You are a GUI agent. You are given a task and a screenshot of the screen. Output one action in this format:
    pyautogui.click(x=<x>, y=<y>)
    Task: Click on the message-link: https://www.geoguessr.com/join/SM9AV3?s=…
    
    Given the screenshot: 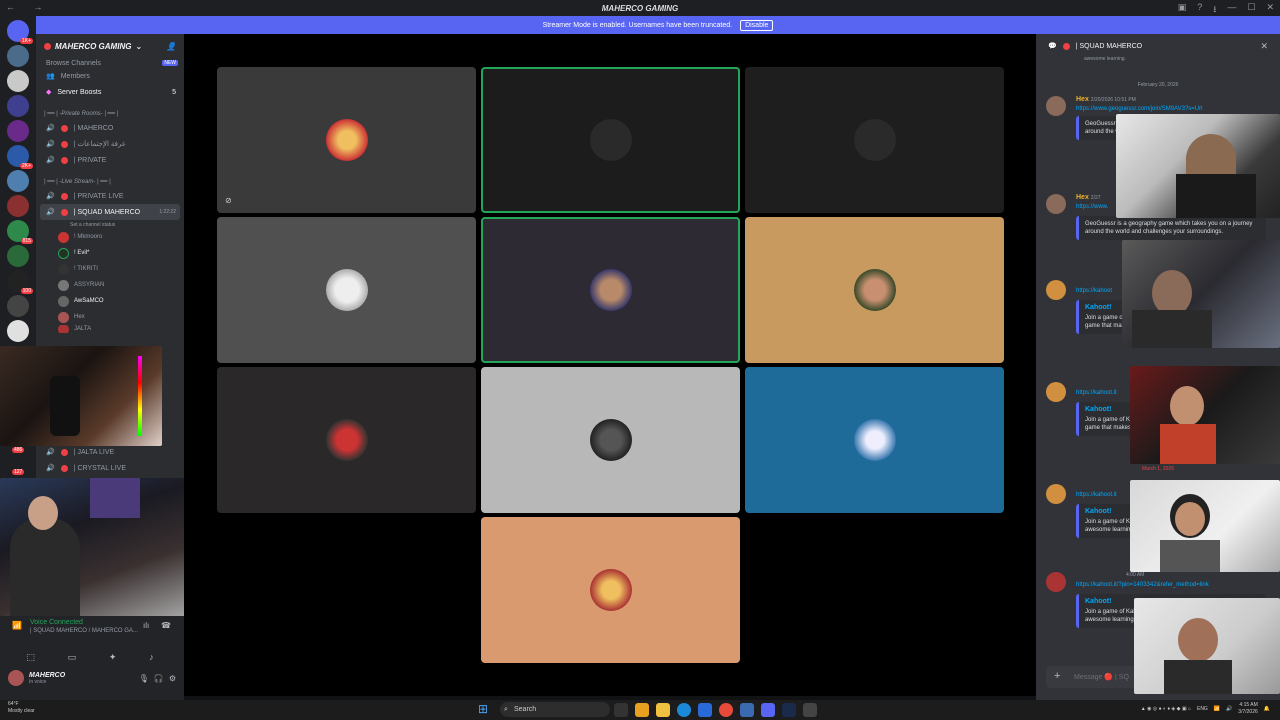 What is the action you would take?
    pyautogui.click(x=1139, y=109)
    